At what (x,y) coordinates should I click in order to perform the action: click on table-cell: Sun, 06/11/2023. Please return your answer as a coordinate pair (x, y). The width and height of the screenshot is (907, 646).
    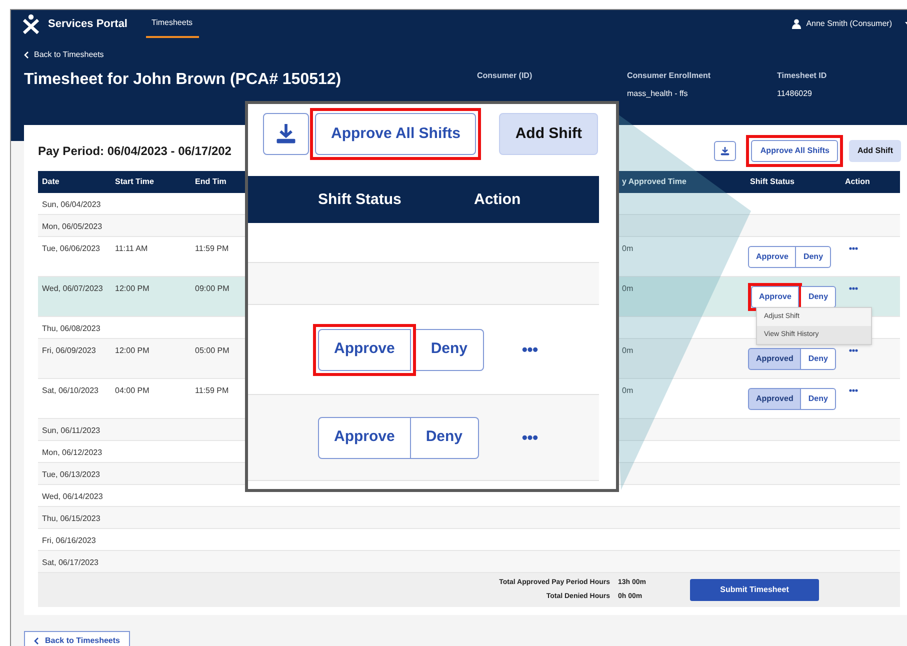
    Looking at the image, I should click on (71, 431).